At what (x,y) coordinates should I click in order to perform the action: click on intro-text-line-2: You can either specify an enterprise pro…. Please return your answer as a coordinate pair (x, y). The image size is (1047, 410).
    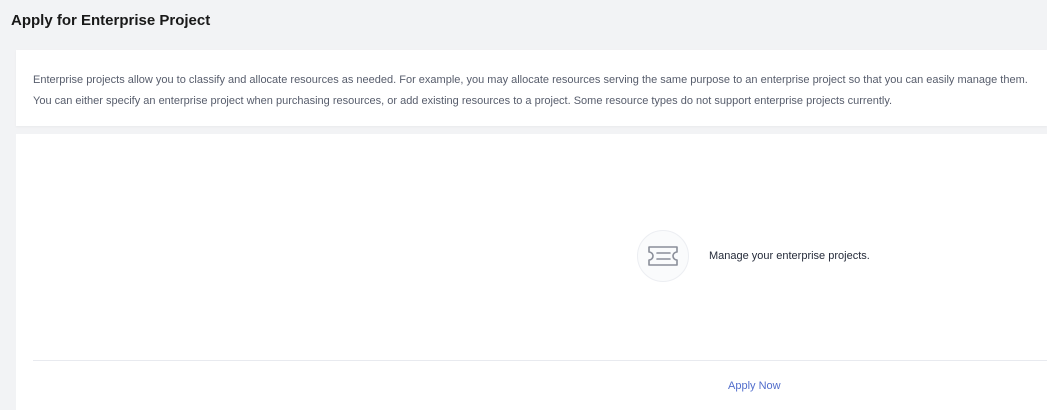
    Looking at the image, I should click on (463, 101).